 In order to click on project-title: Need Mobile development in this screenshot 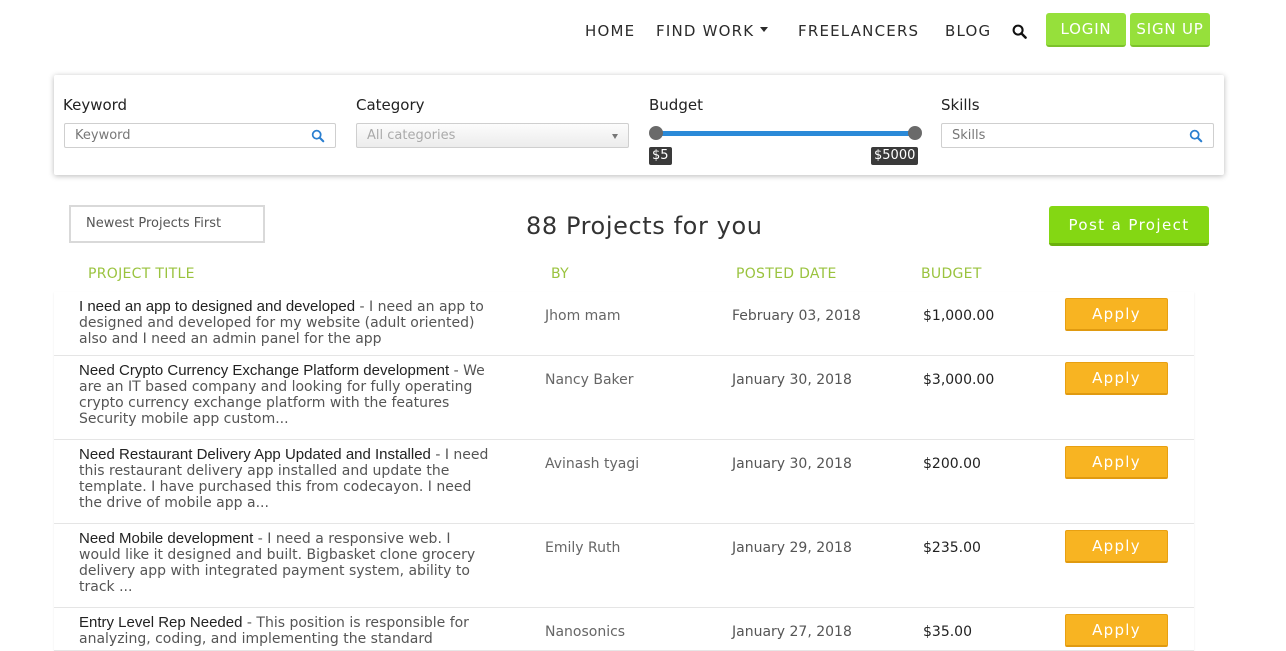, I will do `click(166, 538)`.